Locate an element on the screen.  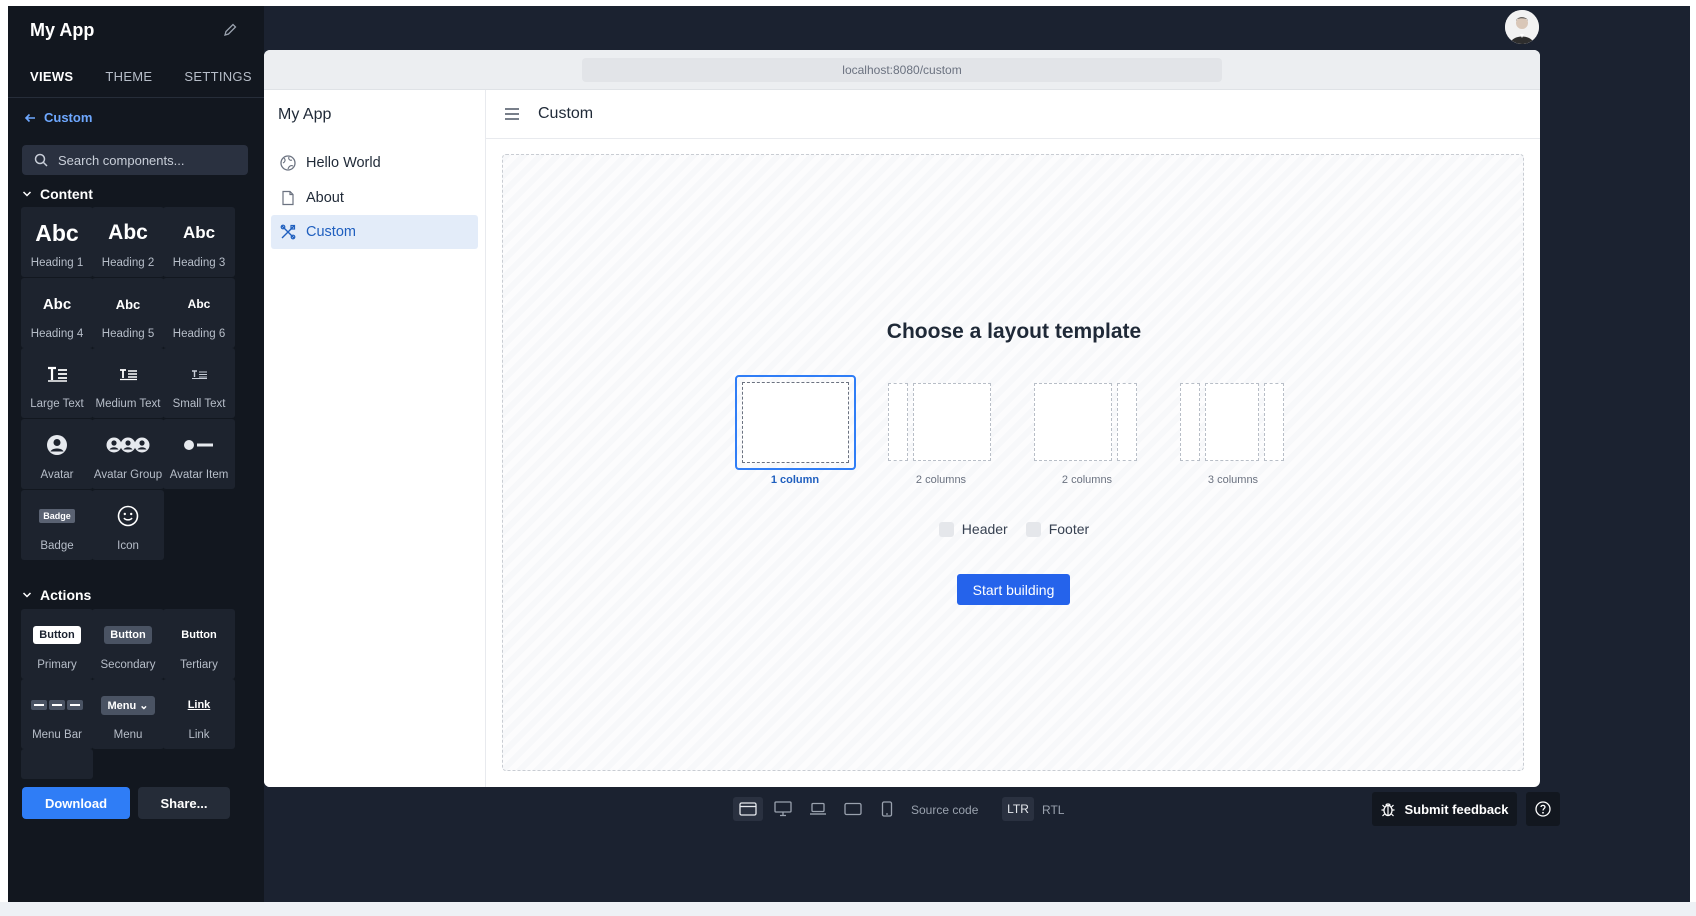
url-field: localhost:8080/custom is located at coordinates (902, 70).